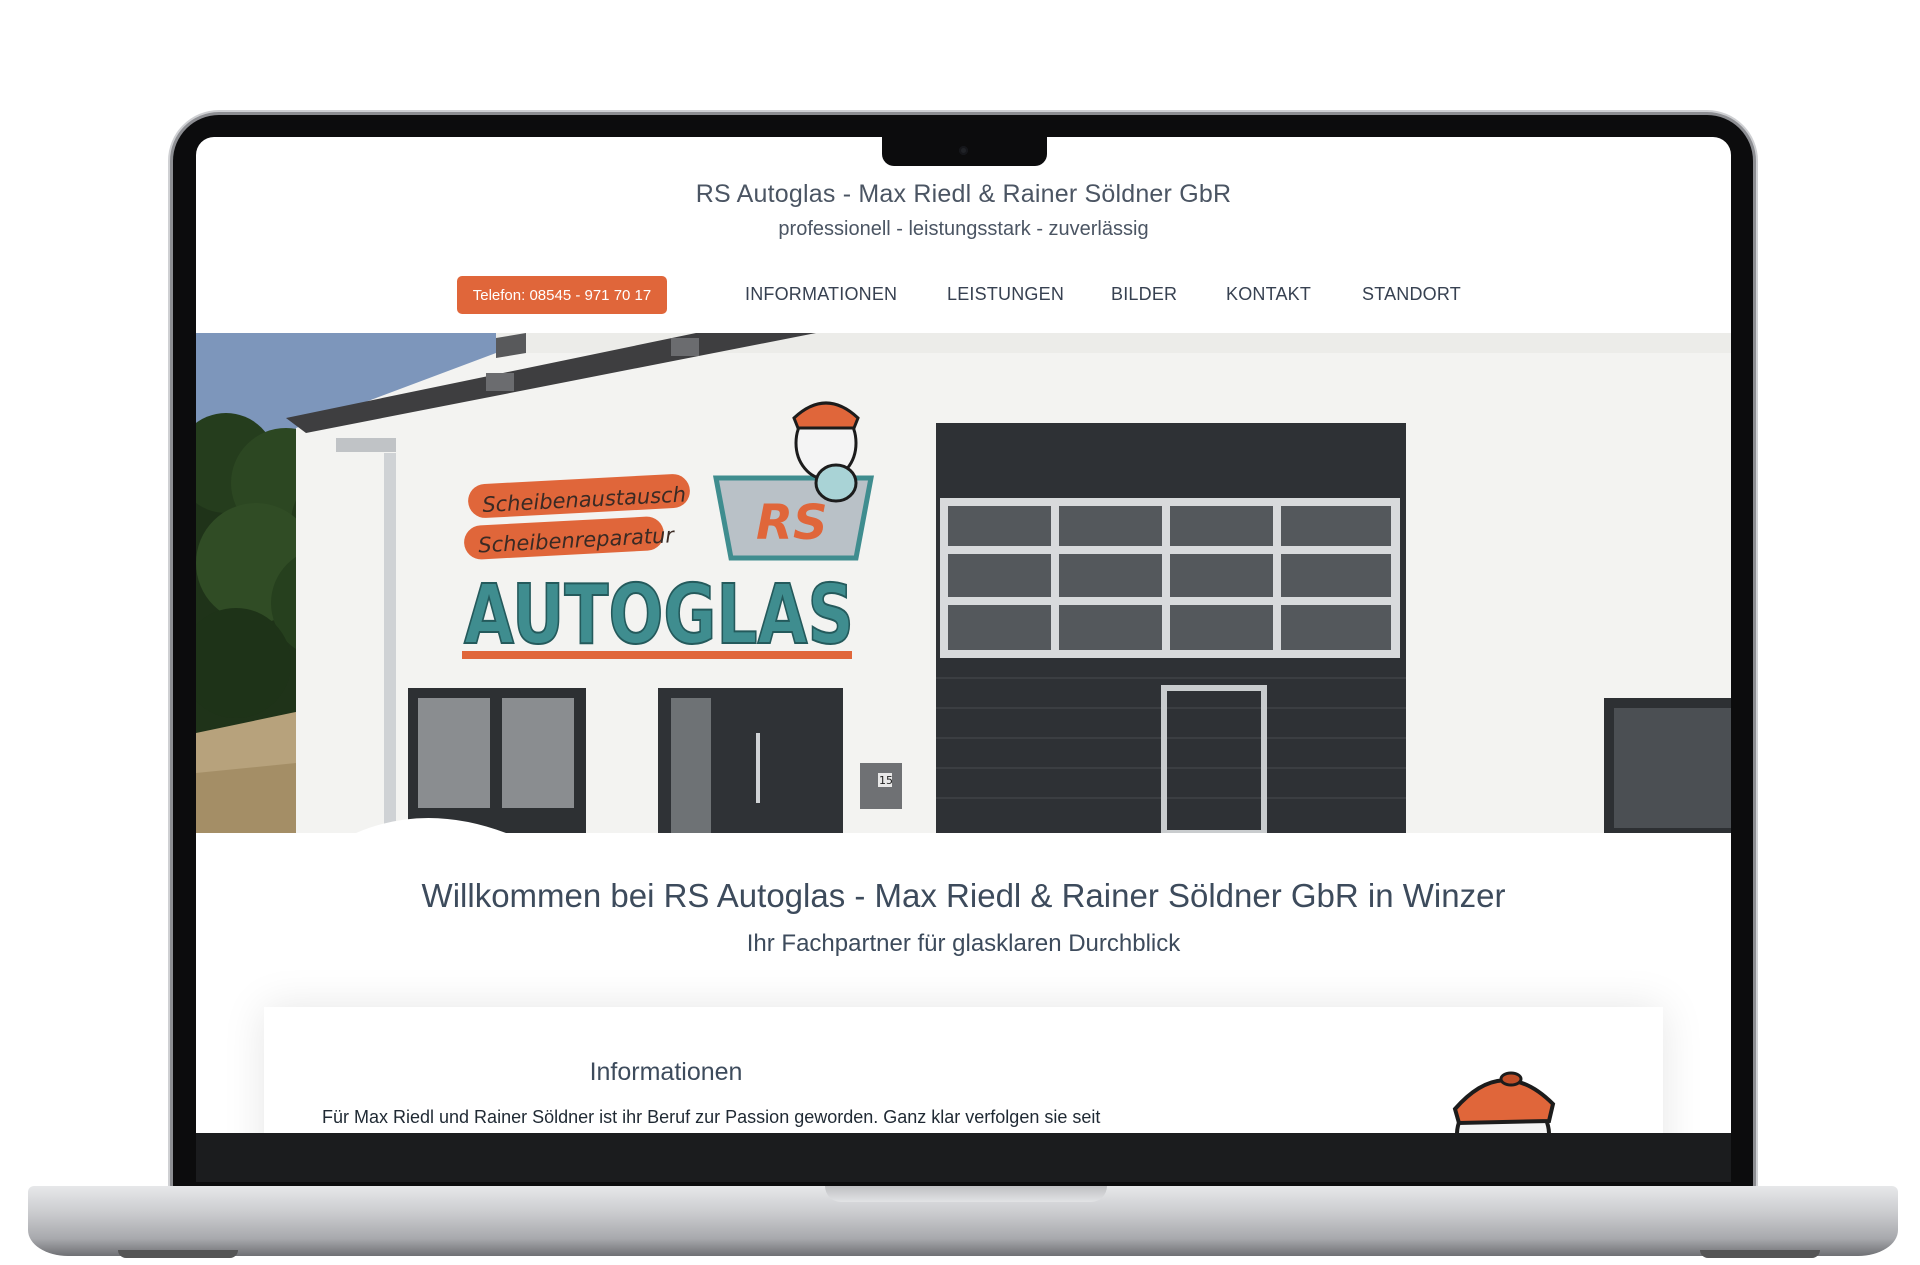 Image resolution: width=1920 pixels, height=1265 pixels. What do you see at coordinates (821, 294) in the screenshot?
I see `nav-item-informationen: INFORMATIONEN` at bounding box center [821, 294].